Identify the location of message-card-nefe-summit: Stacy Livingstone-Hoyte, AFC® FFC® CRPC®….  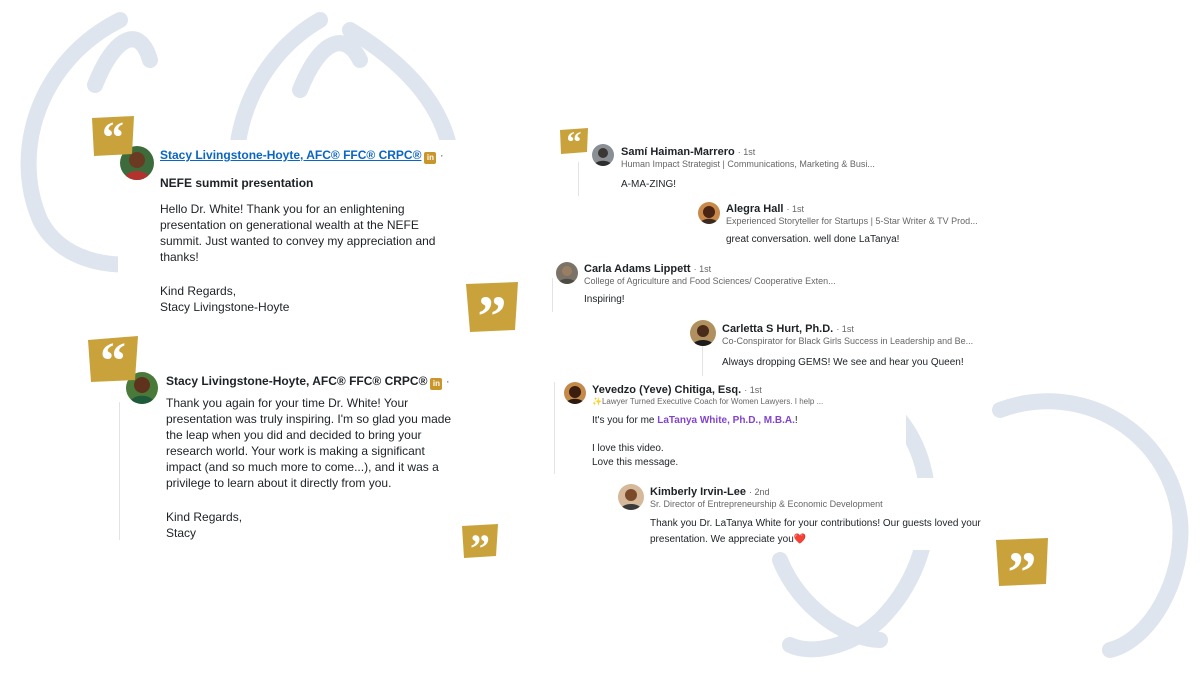
(293, 231).